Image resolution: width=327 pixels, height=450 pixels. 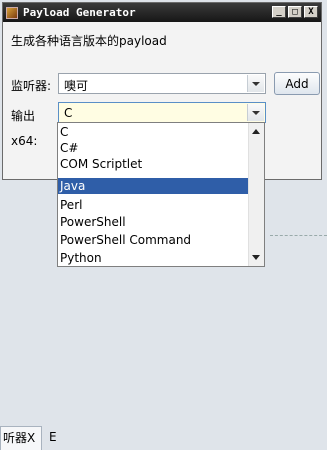 What do you see at coordinates (153, 240) in the screenshot?
I see `list-item: PowerShell Command` at bounding box center [153, 240].